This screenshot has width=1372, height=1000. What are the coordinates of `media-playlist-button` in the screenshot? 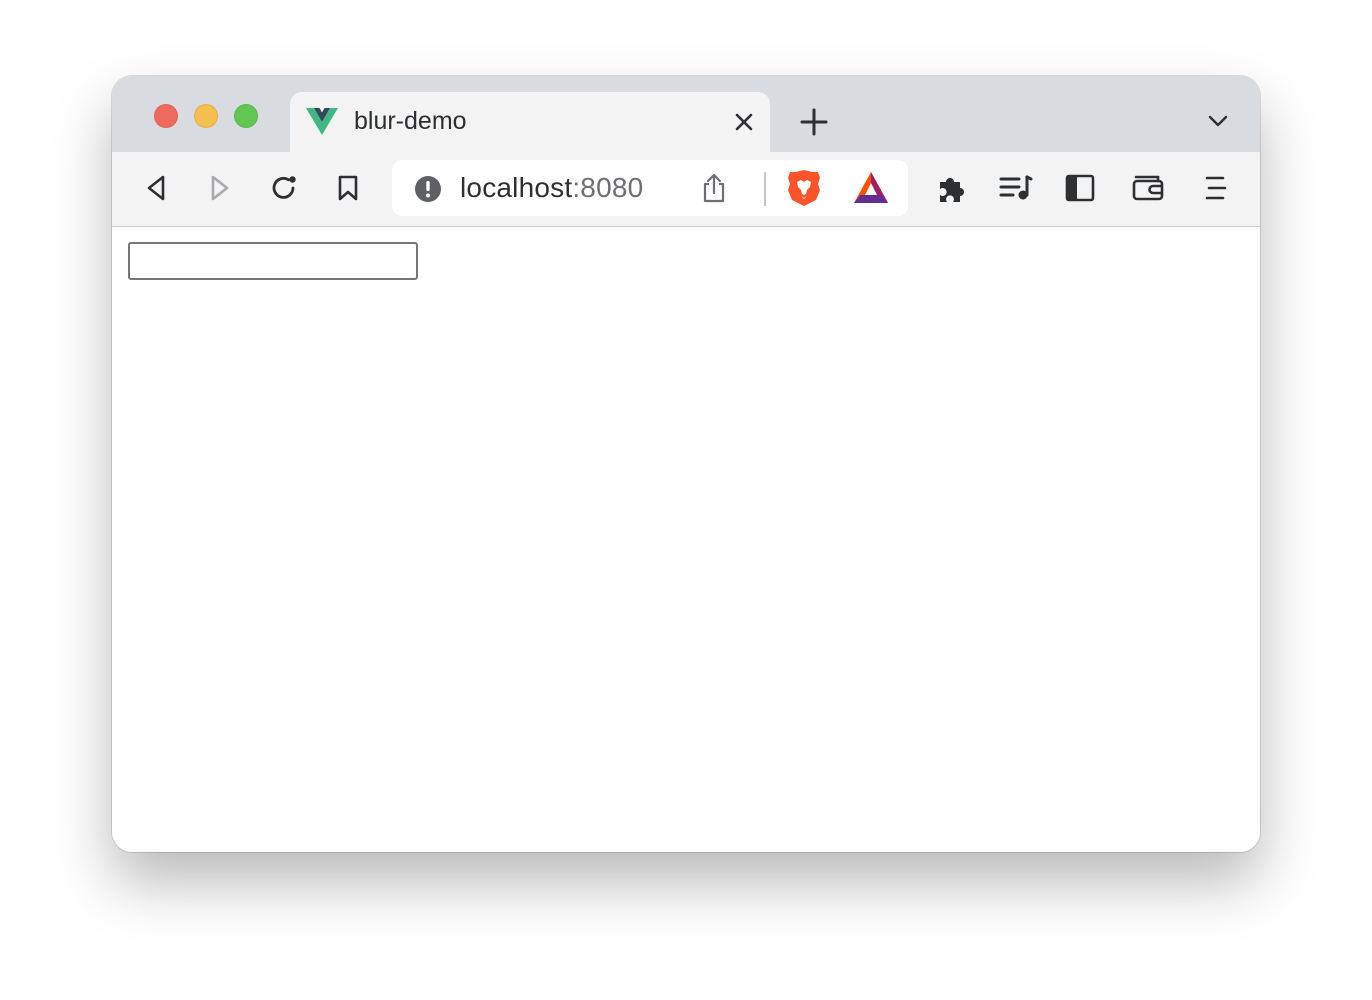 It's located at (1016, 188).